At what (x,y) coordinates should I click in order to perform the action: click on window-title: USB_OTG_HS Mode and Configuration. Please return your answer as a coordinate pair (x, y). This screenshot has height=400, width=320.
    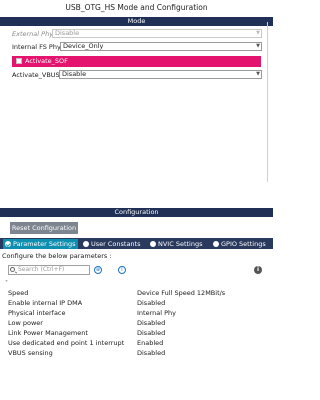
    Looking at the image, I should click on (136, 7).